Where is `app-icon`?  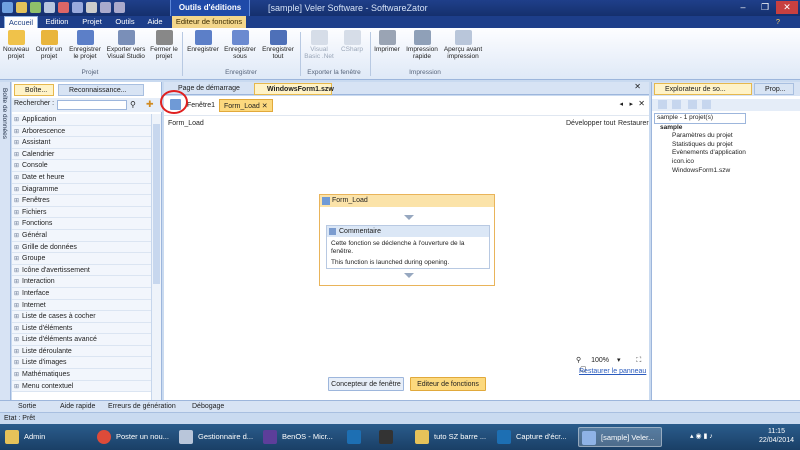
app-icon is located at coordinates (7, 7).